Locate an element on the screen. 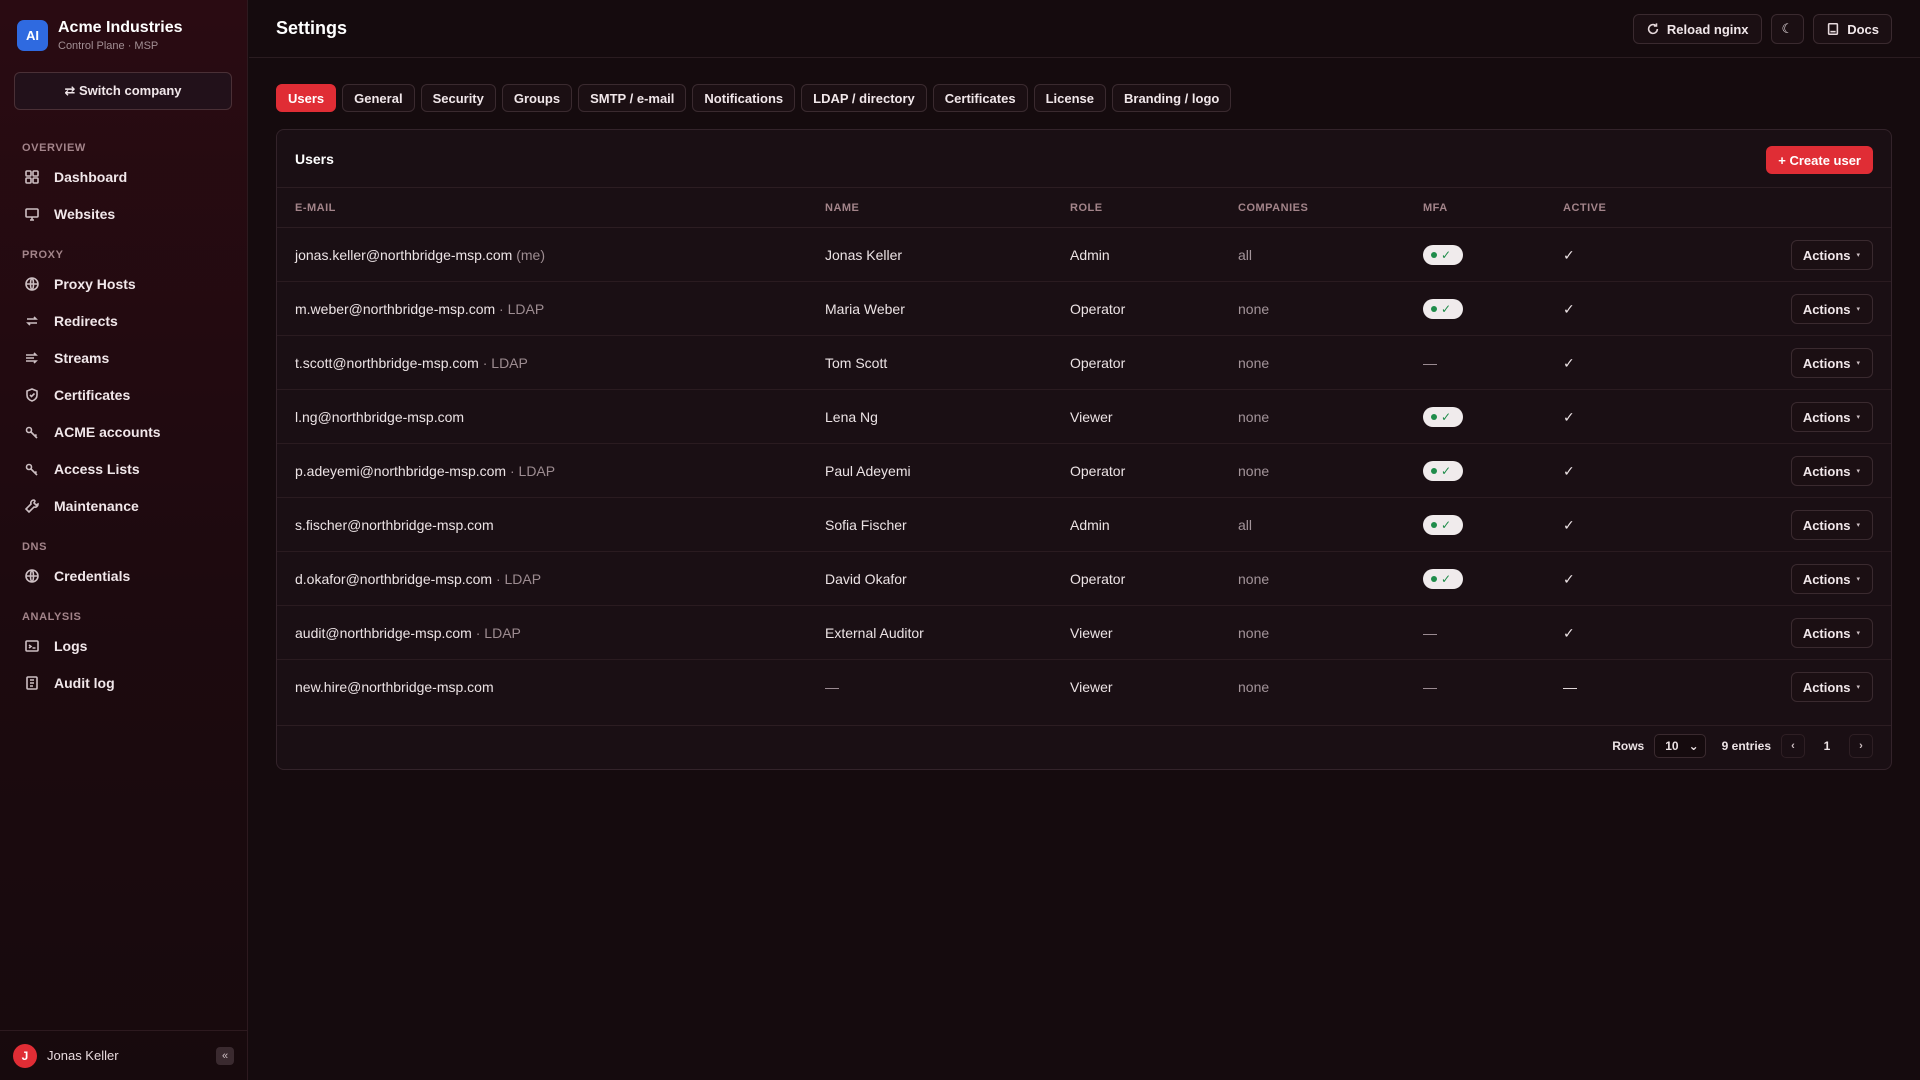  email-text: p.adeyemi@northbridge-msp.com is located at coordinates (401, 471).